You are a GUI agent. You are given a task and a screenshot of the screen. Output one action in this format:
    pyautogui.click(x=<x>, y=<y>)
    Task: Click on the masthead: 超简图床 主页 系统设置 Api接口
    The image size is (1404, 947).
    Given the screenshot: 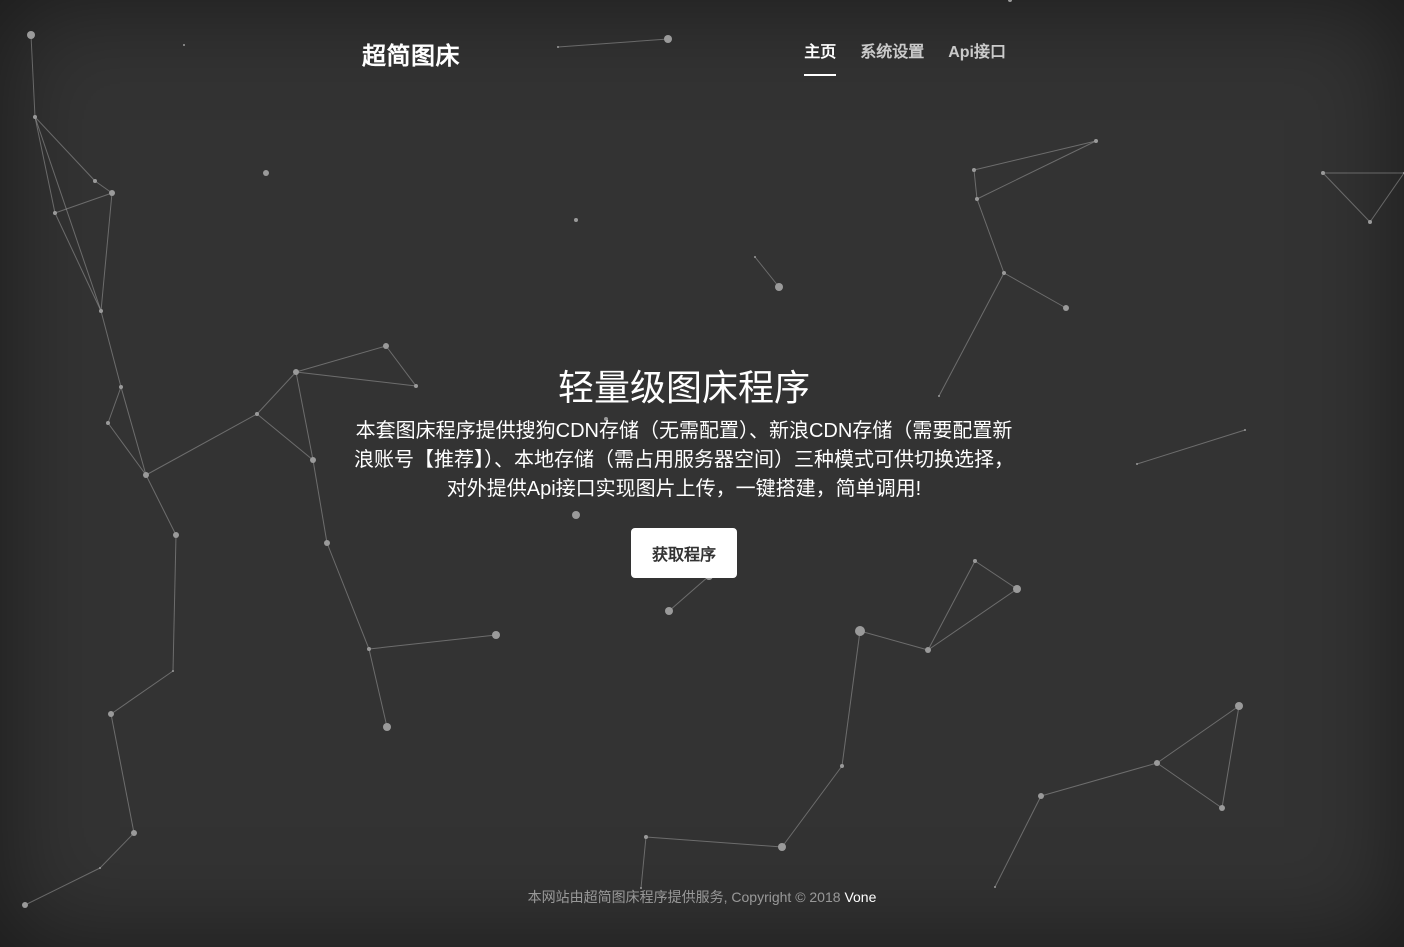 What is the action you would take?
    pyautogui.click(x=684, y=55)
    